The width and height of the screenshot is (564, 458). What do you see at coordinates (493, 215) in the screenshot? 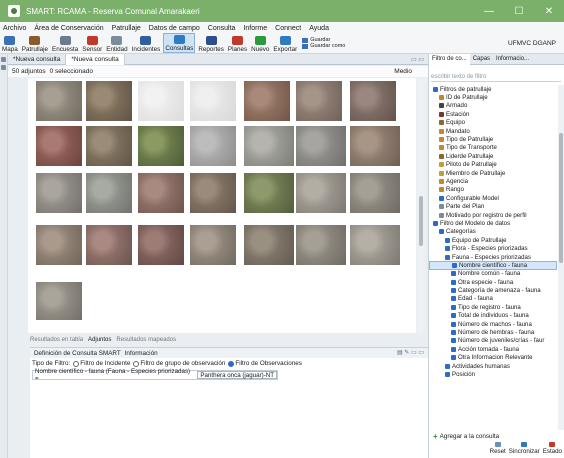
I see `tree-node: Motivado por registro de perfil` at bounding box center [493, 215].